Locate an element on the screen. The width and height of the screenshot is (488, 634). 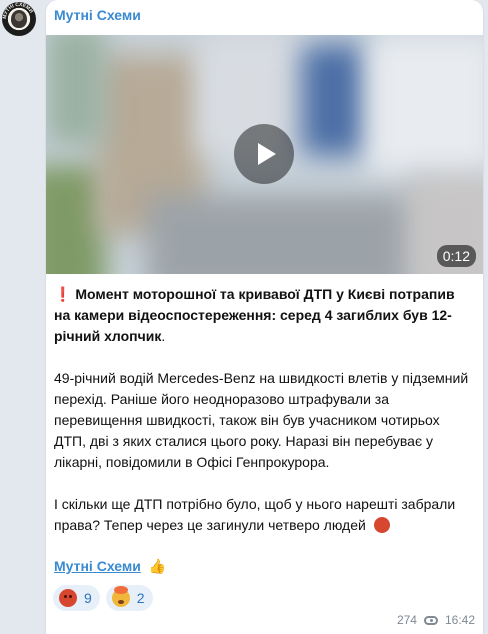
reaction-count: 9 is located at coordinates (88, 598).